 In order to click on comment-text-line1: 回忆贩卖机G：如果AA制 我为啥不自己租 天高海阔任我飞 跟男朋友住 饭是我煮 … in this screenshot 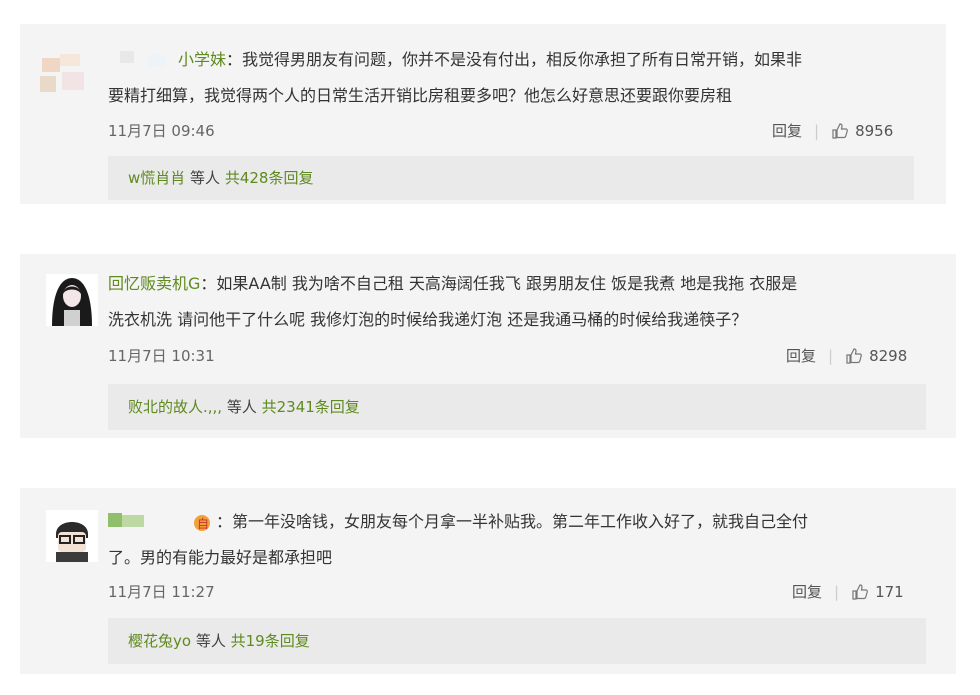, I will do `click(452, 284)`.